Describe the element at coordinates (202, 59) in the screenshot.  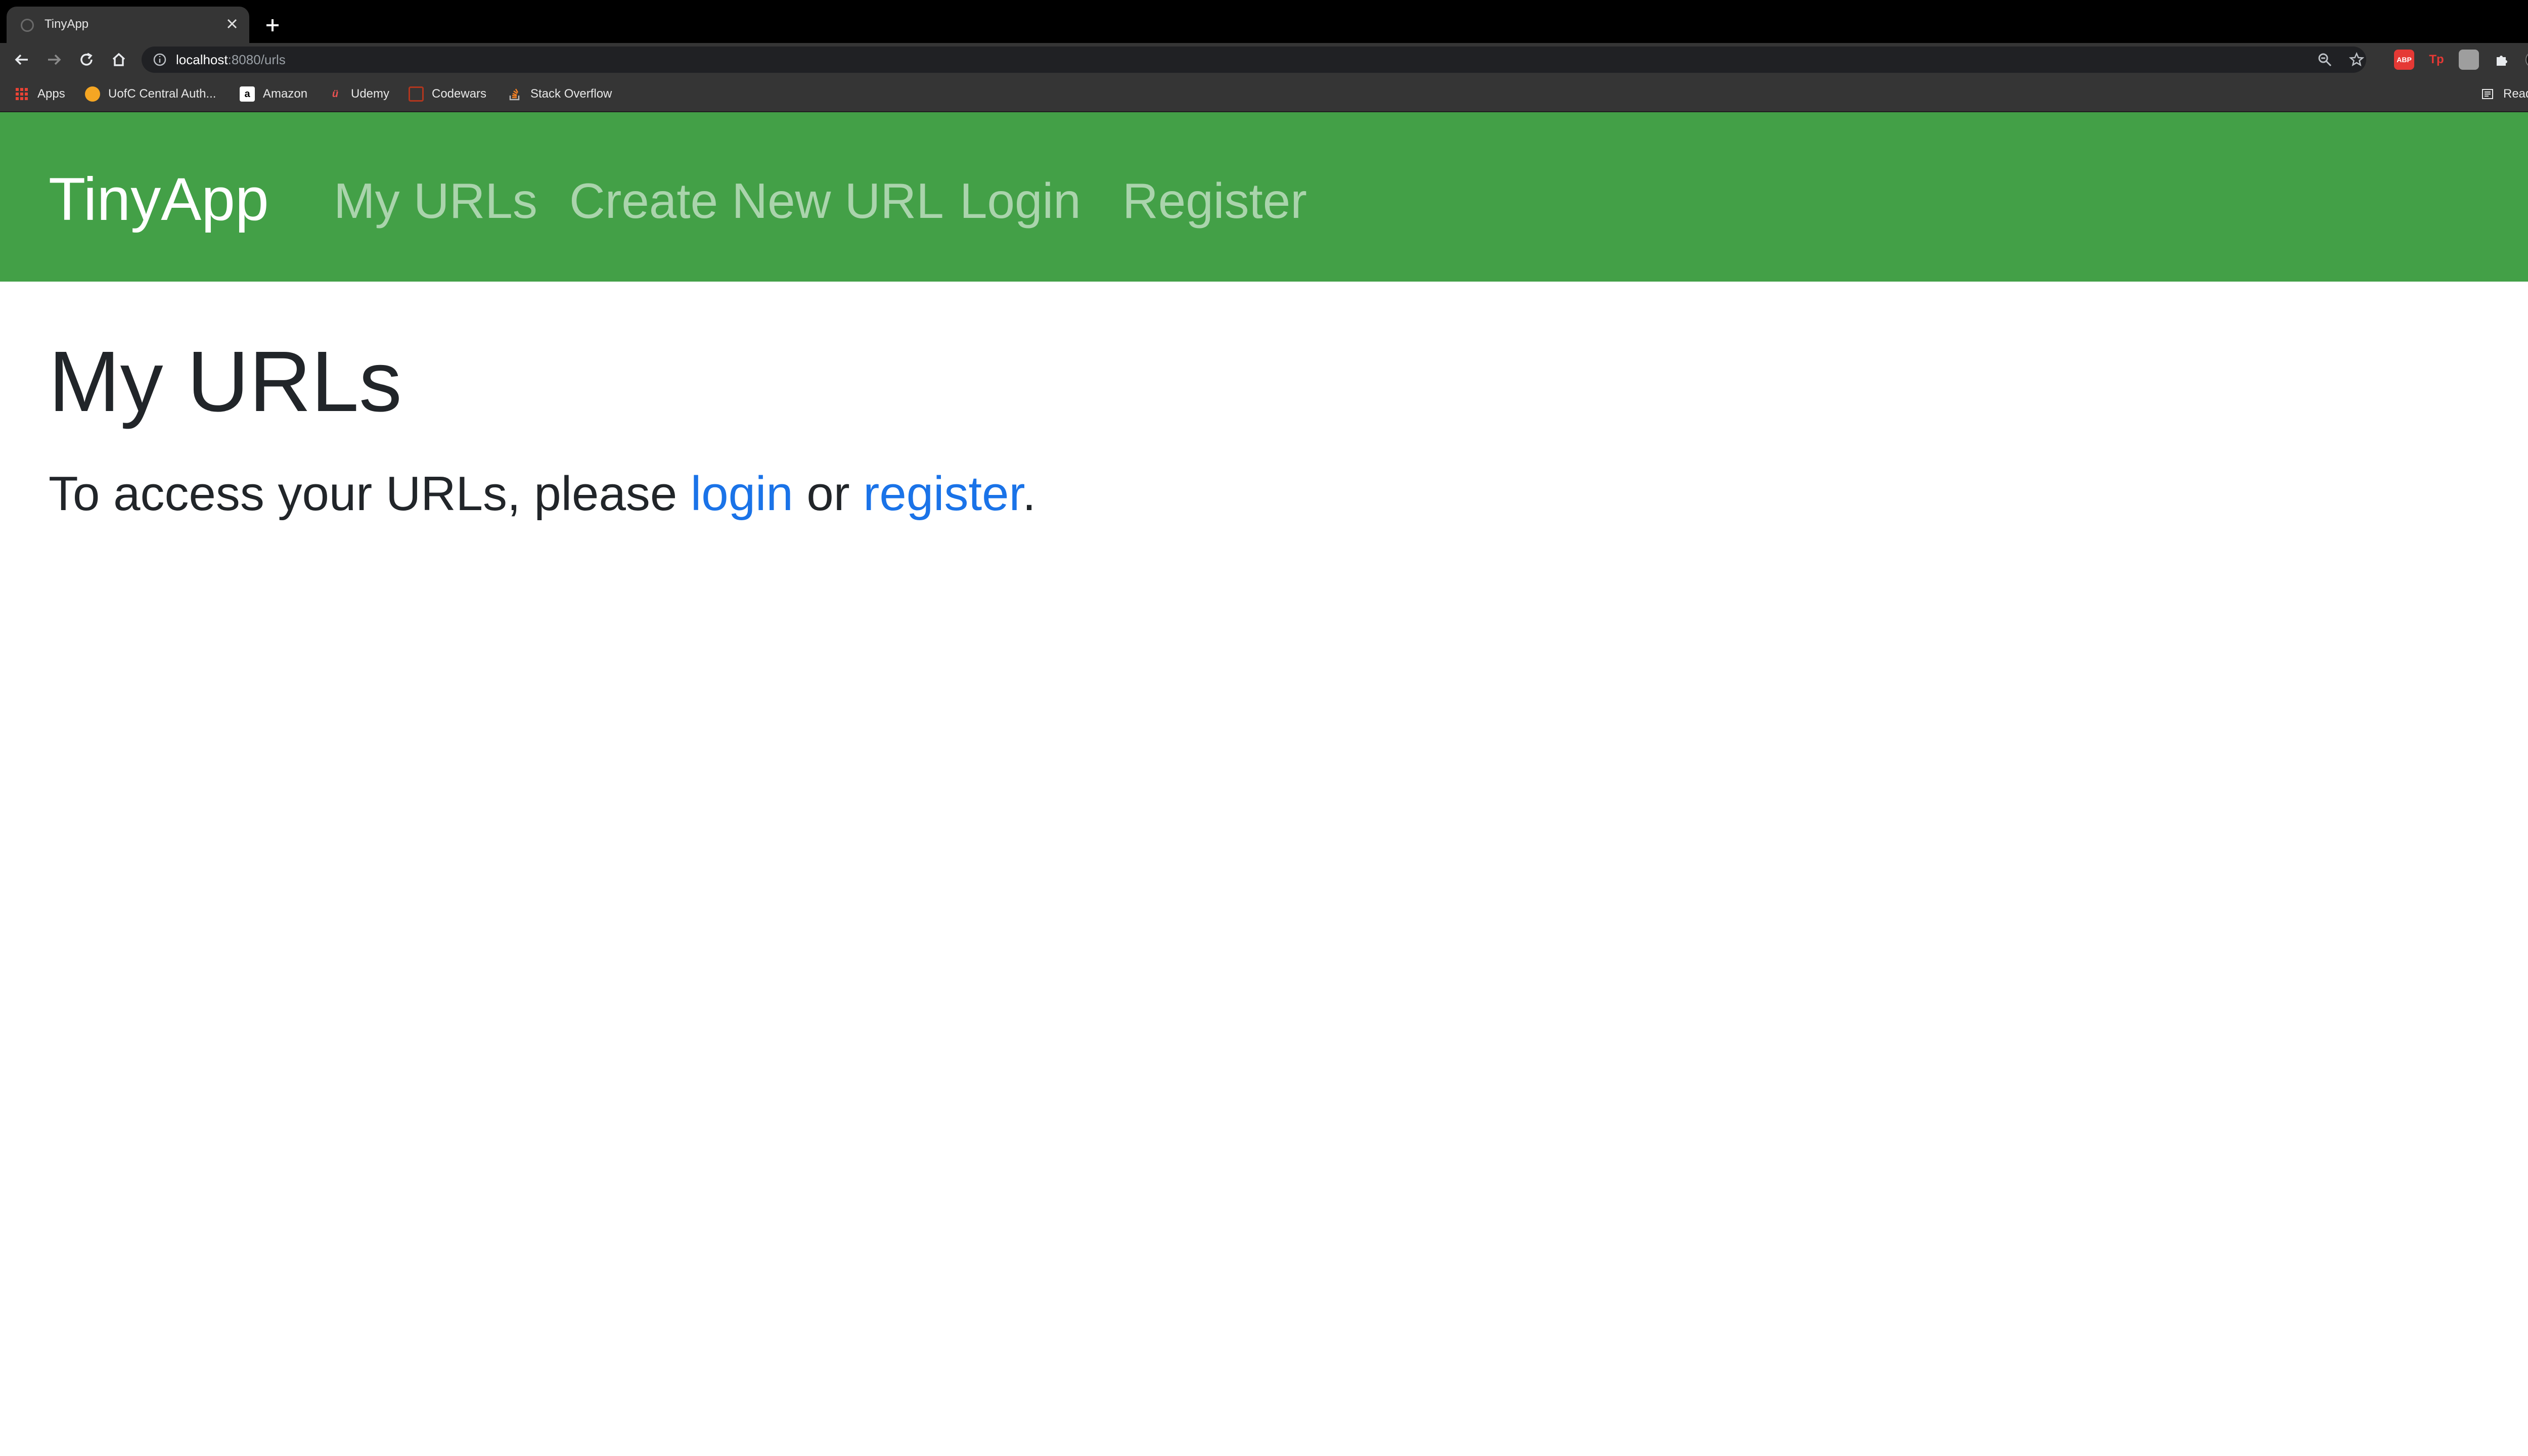
I see `url-host: localhost` at that location.